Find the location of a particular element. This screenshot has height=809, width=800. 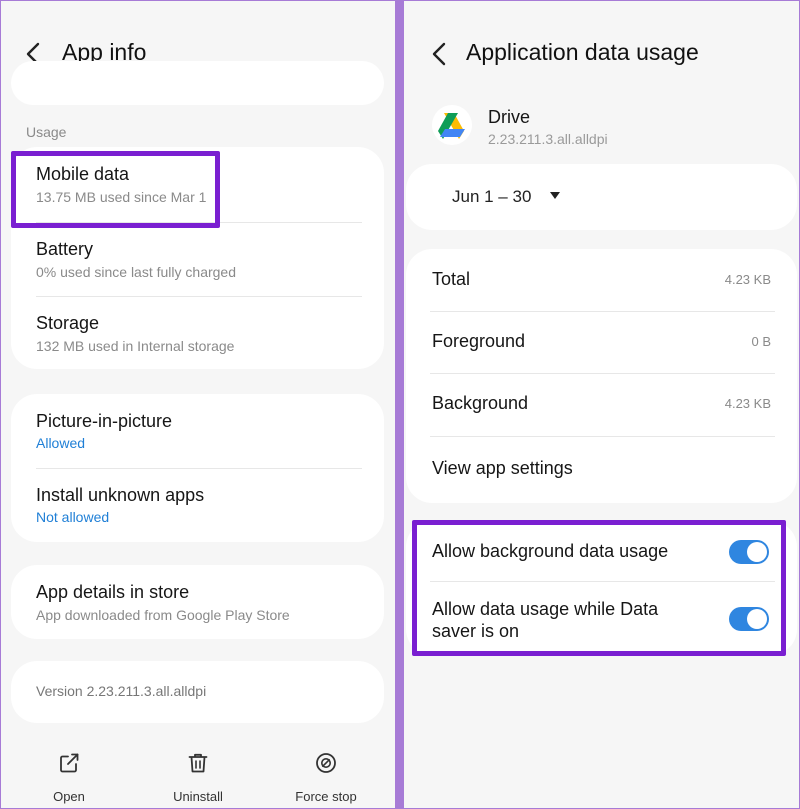

scrolled-card-top is located at coordinates (197, 83).